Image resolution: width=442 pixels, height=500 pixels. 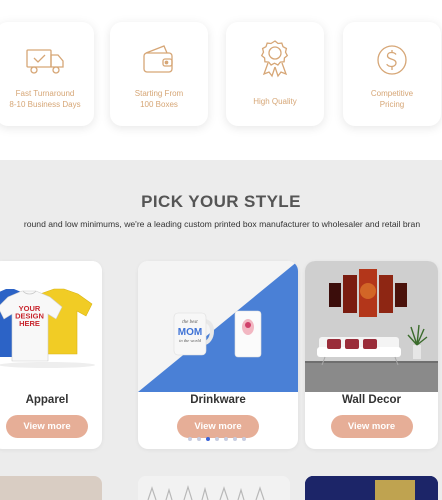 What do you see at coordinates (29, 316) in the screenshot?
I see `apparel-shirt-text: YOUR DESIGN HERE` at bounding box center [29, 316].